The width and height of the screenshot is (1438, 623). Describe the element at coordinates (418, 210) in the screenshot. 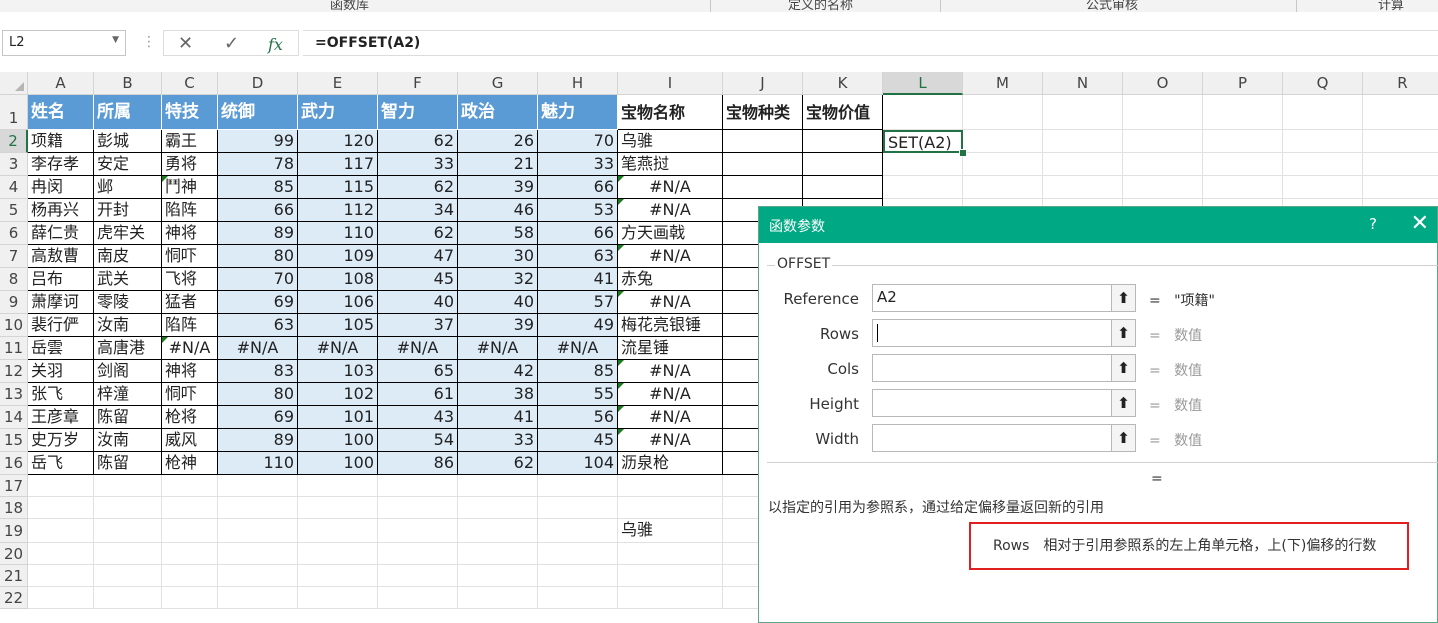

I see `data-cell: 34` at that location.